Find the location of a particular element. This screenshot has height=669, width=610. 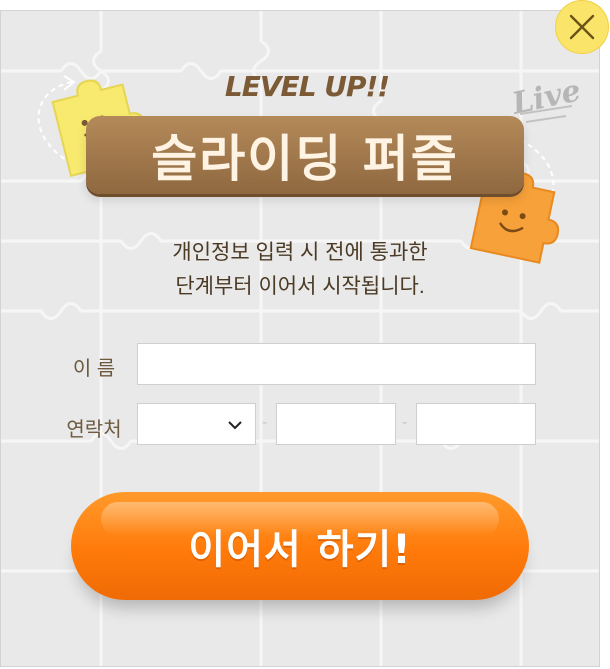

chevron-down-icon is located at coordinates (235, 425).